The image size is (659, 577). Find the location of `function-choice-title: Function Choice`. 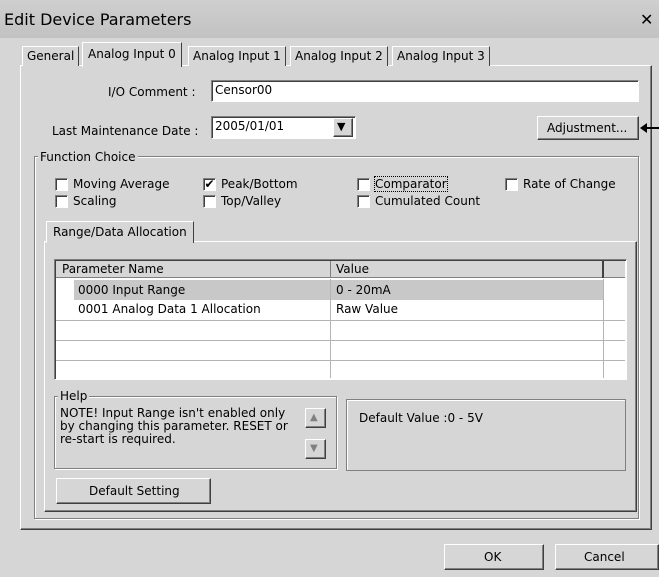

function-choice-title: Function Choice is located at coordinates (88, 157).